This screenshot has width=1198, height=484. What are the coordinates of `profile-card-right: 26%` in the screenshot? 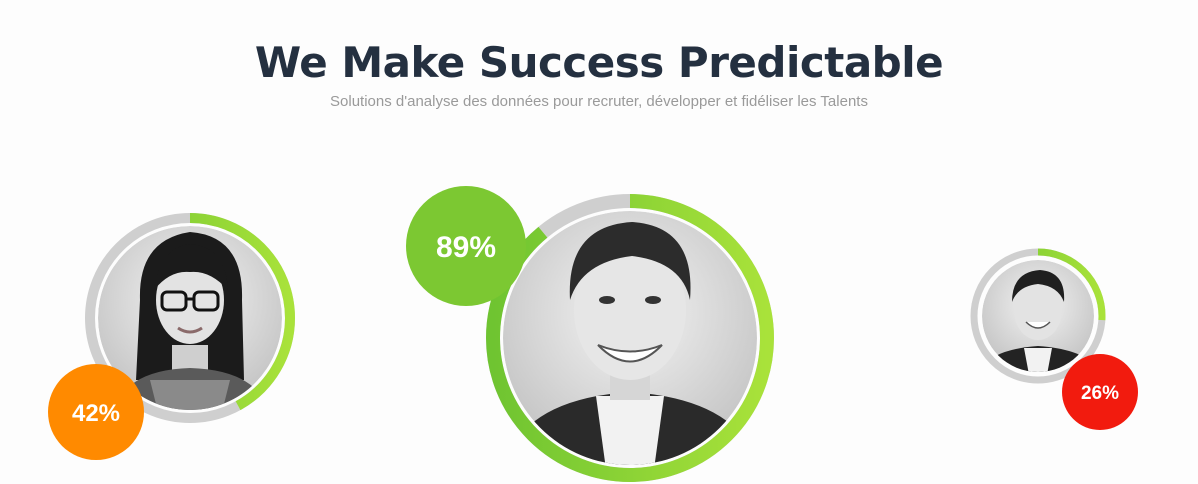 It's located at (1054, 339).